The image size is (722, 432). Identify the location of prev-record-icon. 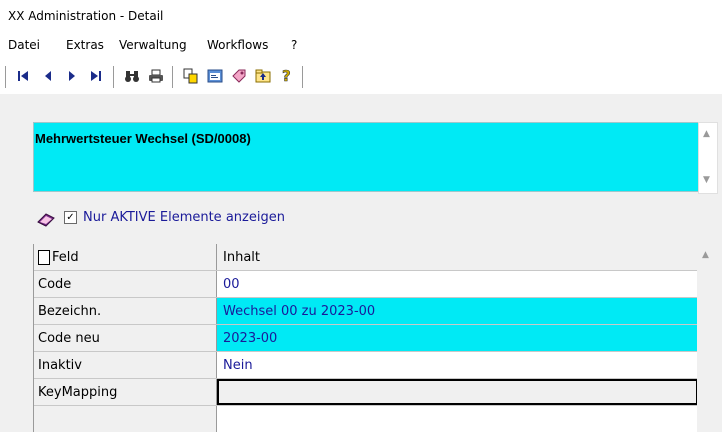
(48, 76).